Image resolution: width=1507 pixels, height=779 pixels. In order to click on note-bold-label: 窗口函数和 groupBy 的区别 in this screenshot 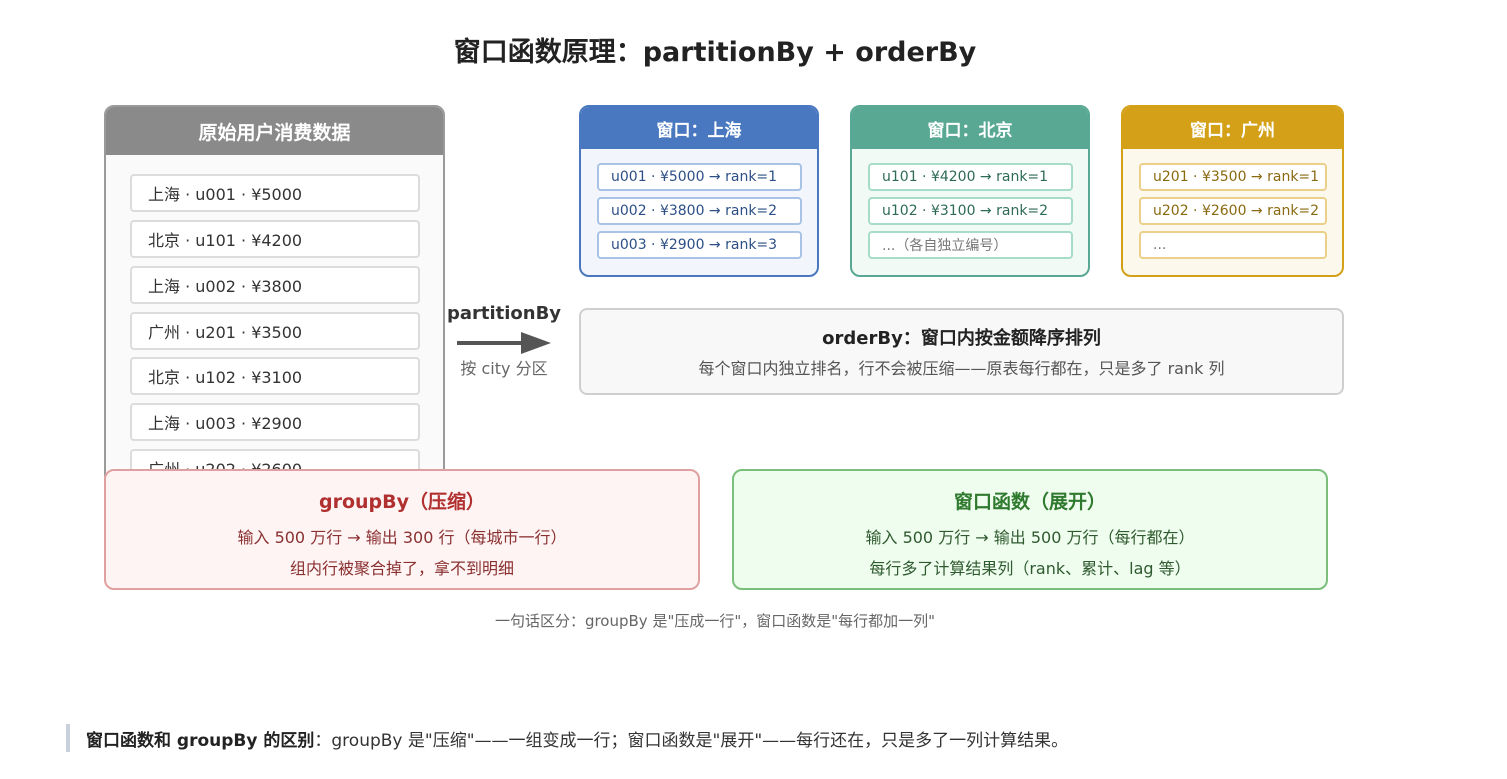, I will do `click(200, 740)`.